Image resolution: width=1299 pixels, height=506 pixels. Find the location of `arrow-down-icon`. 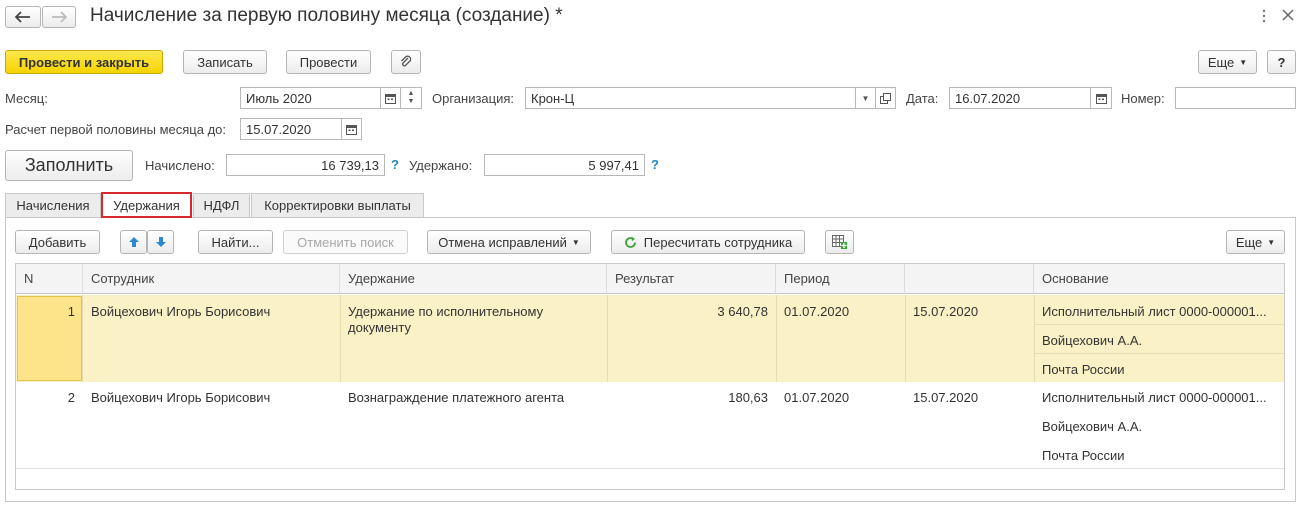

arrow-down-icon is located at coordinates (160, 242).